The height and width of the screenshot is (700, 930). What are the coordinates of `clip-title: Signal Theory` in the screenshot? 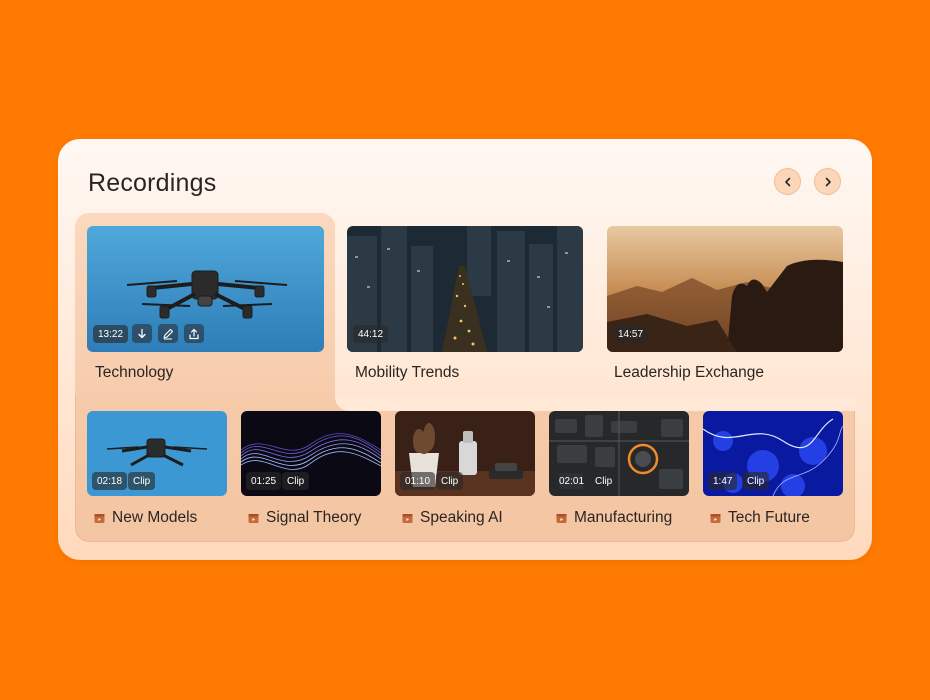 It's located at (304, 518).